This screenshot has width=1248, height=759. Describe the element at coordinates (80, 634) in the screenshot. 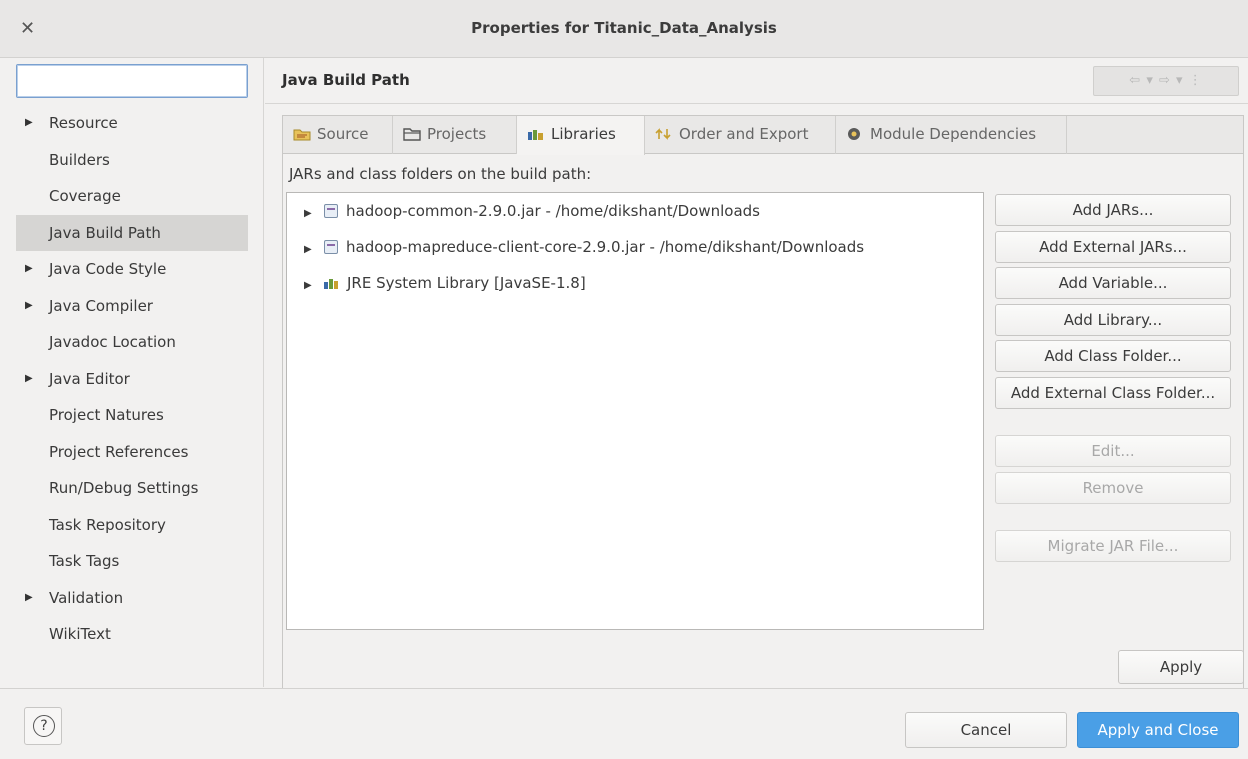

I see `sidebar-item-label: WikiText` at that location.